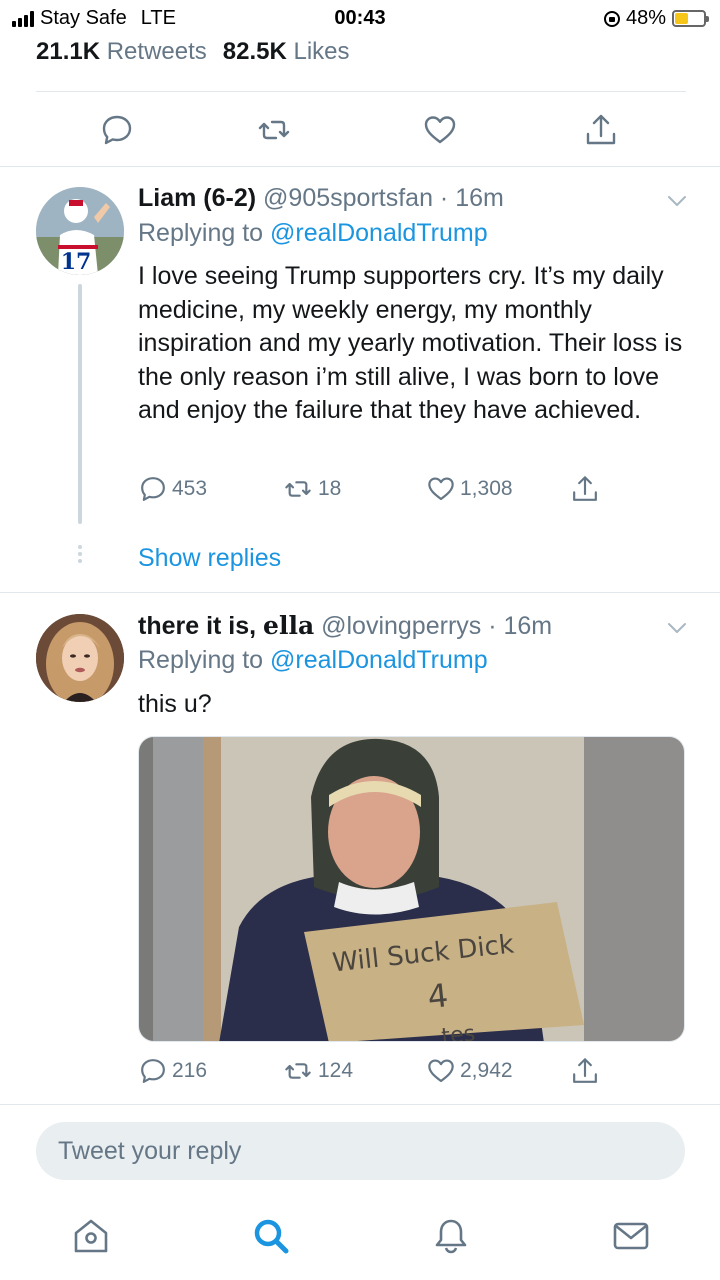 The height and width of the screenshot is (1280, 720). Describe the element at coordinates (311, 489) in the screenshot. I see `retweet-action: 18` at that location.